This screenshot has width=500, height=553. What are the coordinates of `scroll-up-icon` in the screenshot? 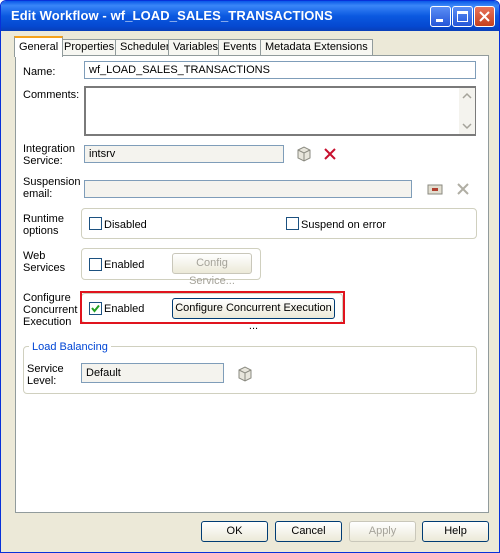 It's located at (467, 95).